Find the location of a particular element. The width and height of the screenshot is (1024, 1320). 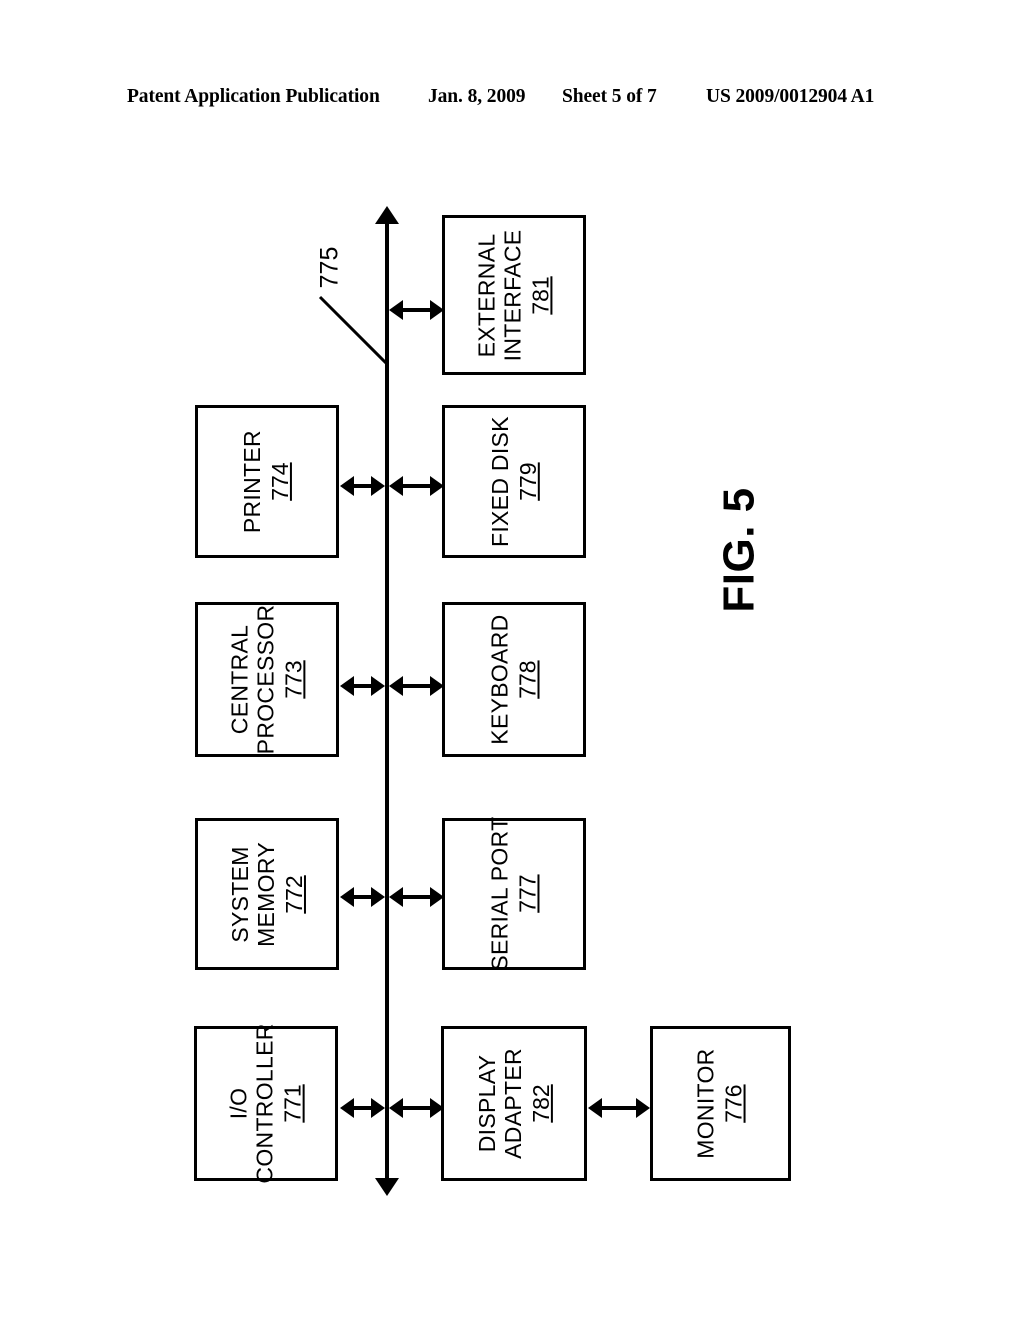

bus-reference-label: 775 is located at coordinates (330, 267).